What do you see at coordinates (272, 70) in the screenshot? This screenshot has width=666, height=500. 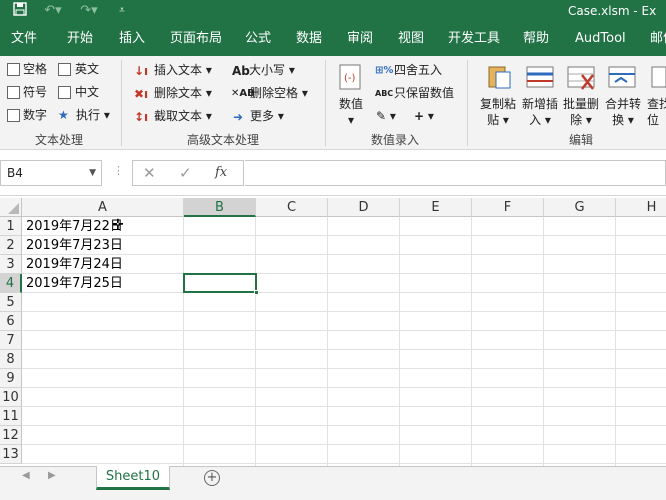 I see `case-button: 大小写 ▾` at bounding box center [272, 70].